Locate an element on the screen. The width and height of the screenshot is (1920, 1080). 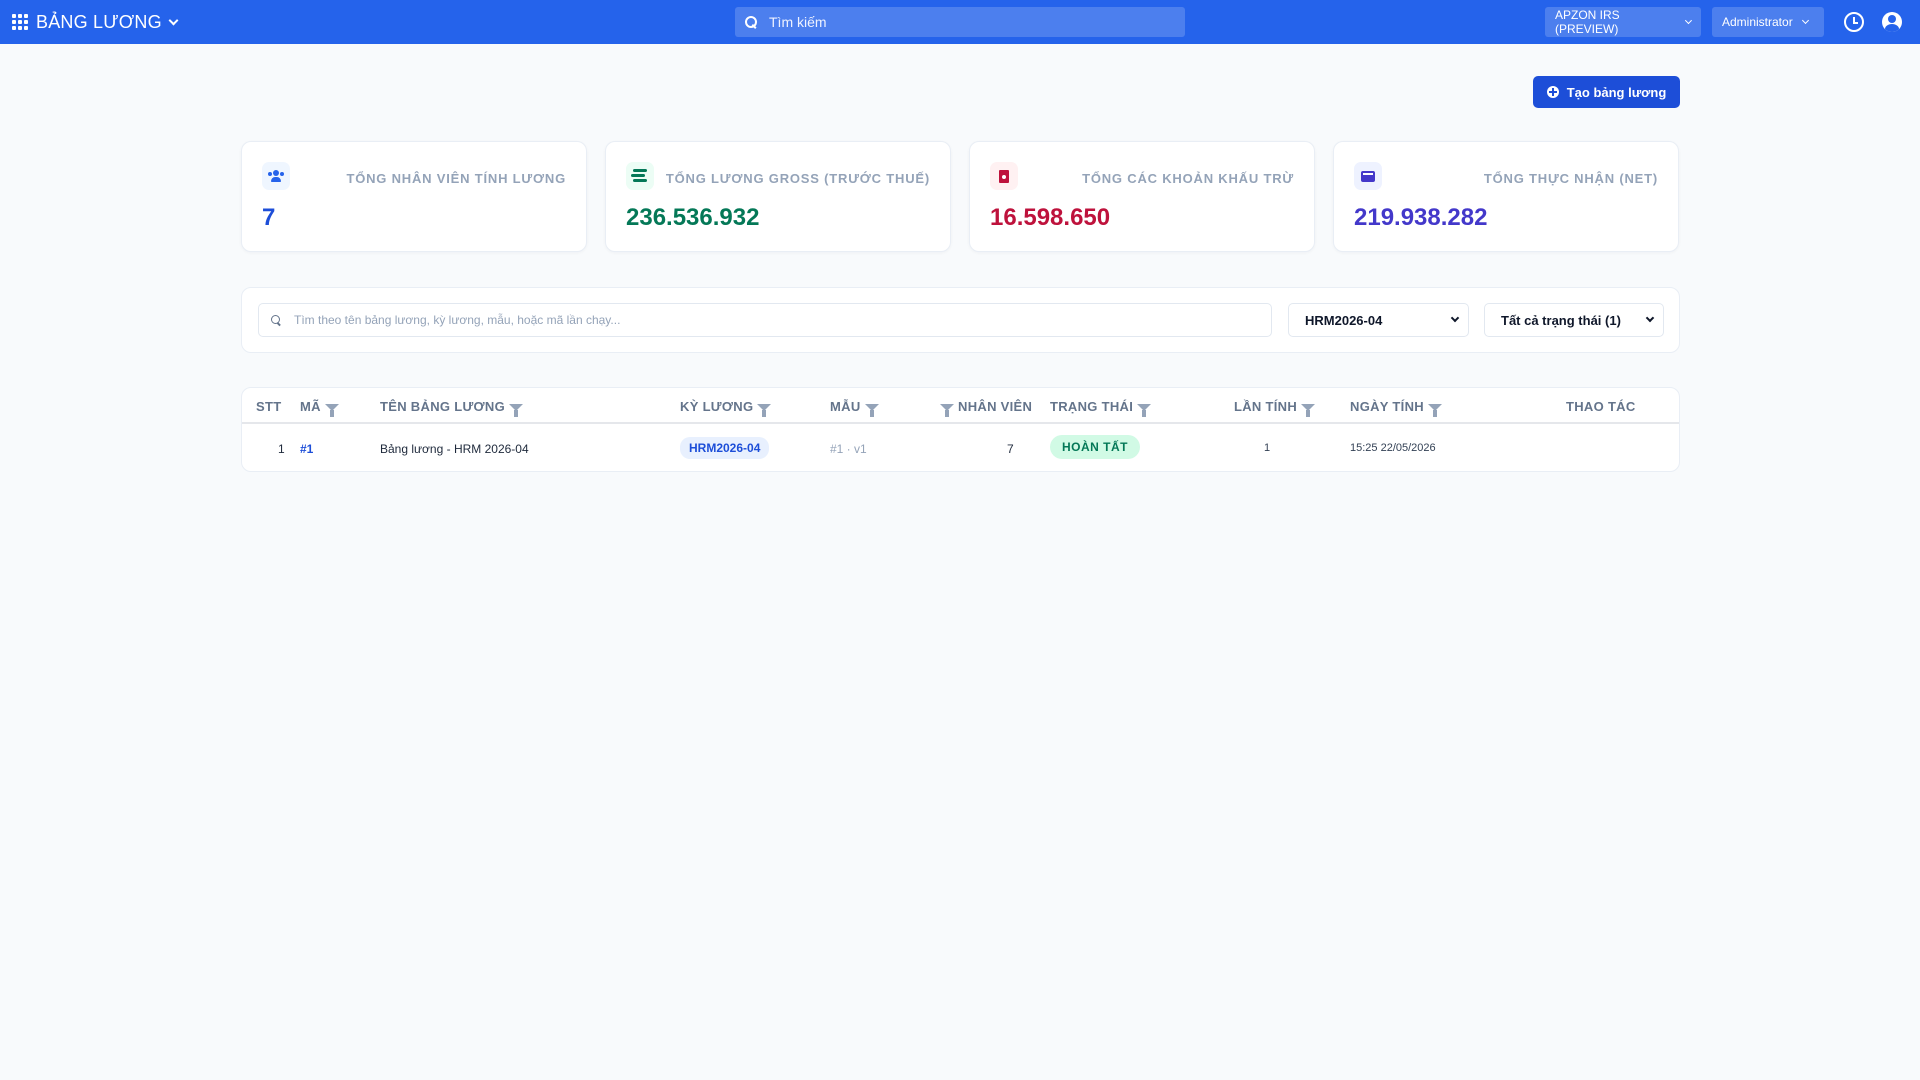
global-search is located at coordinates (960, 22).